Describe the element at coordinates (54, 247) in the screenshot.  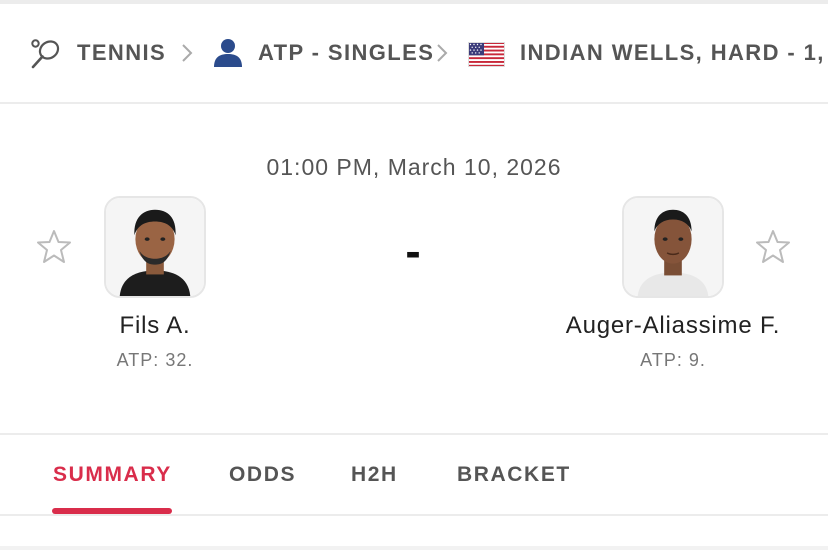
I see `favorite-home-star-icon` at that location.